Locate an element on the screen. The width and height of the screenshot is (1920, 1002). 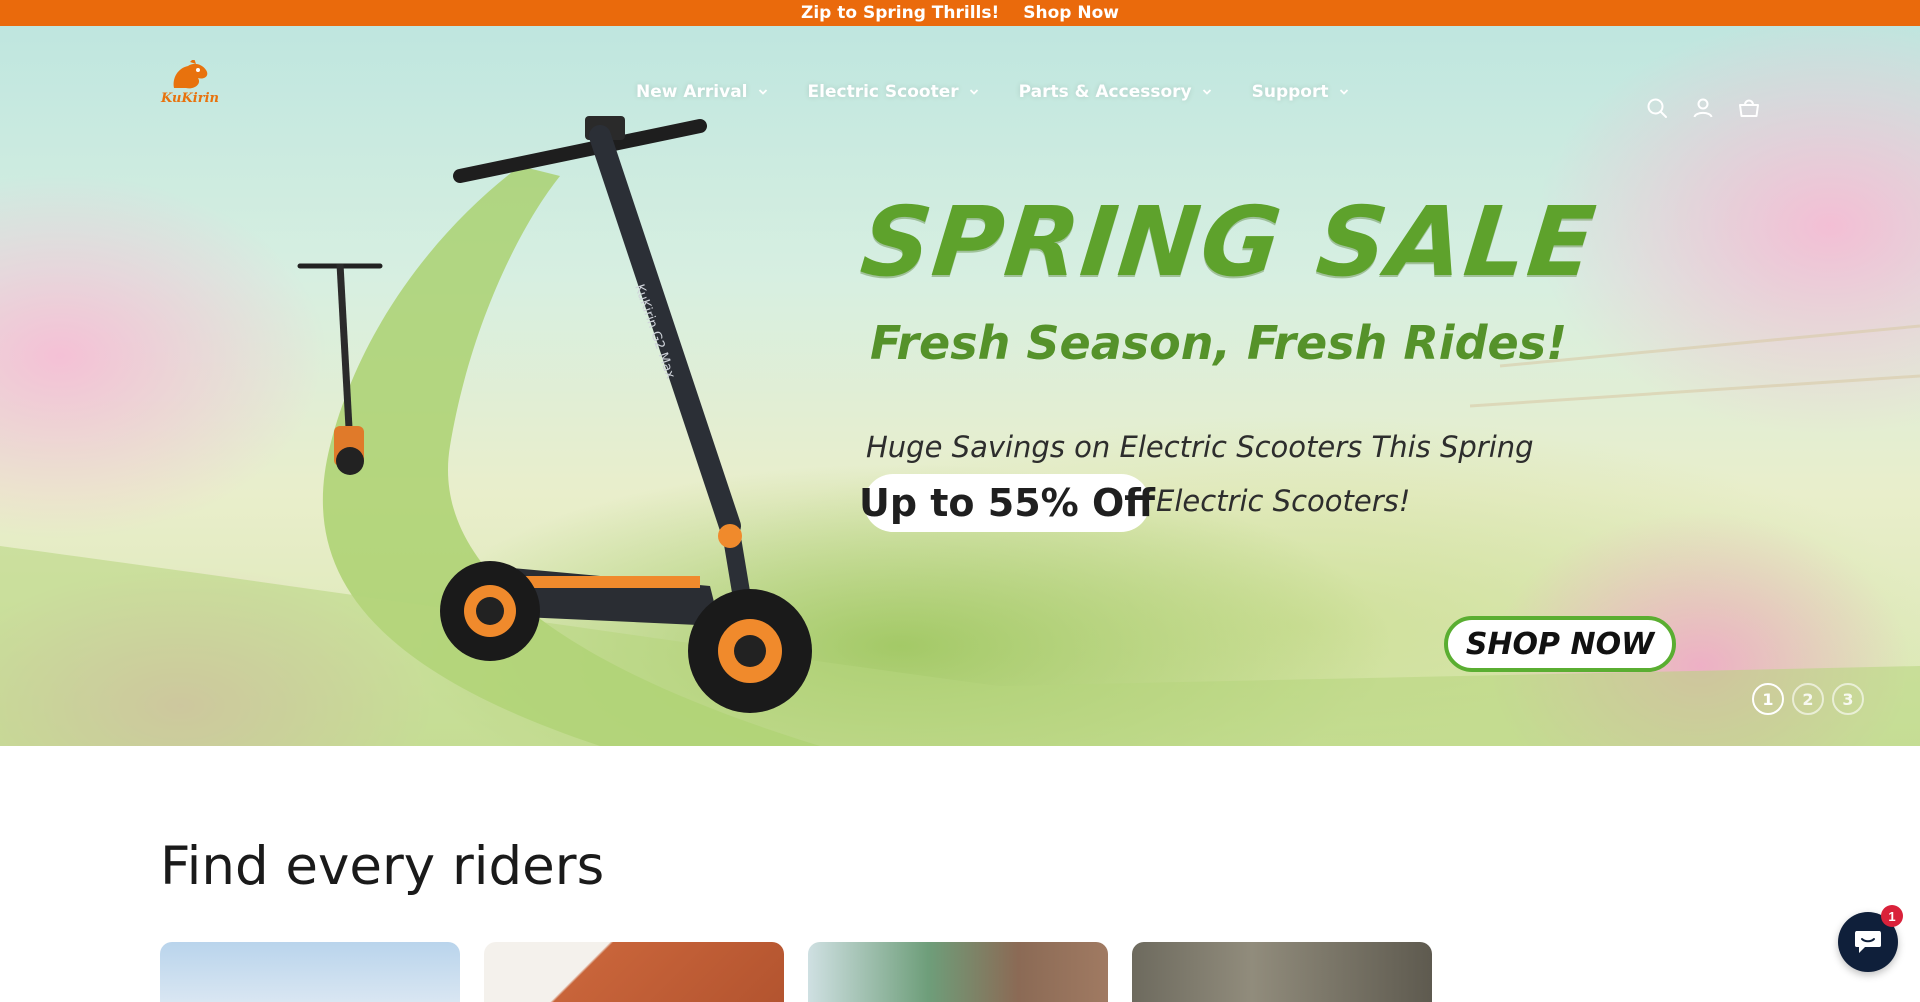
nav-item-new-arrival: New Arrival is located at coordinates (702, 92).